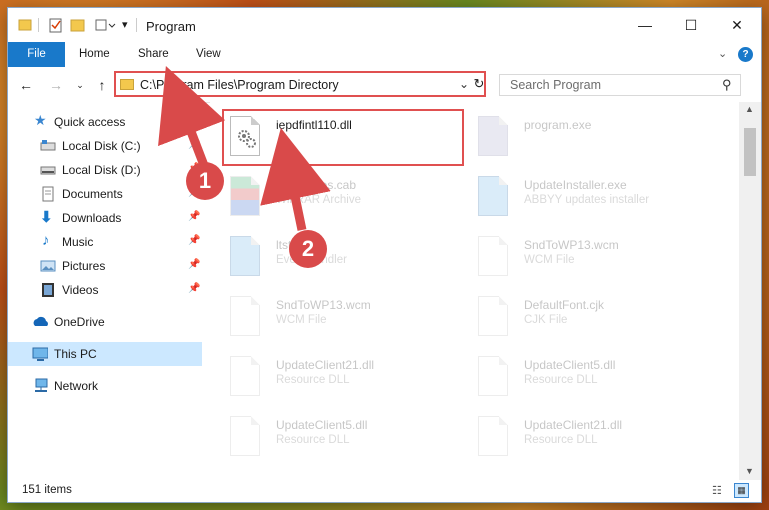 The height and width of the screenshot is (510, 769). I want to click on step2-badge: 2, so click(308, 249).